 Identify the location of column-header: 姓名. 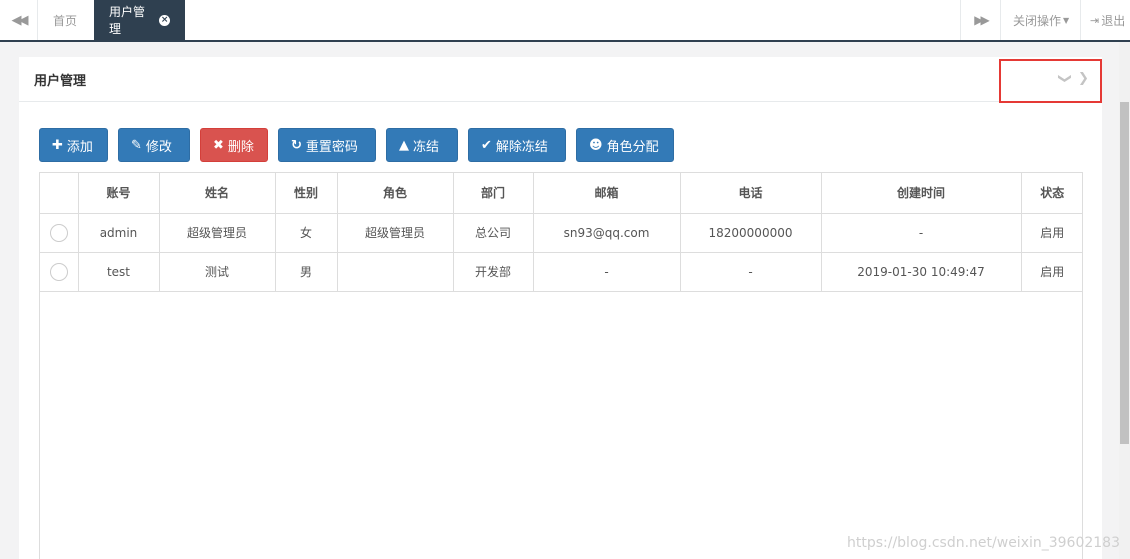
(217, 193).